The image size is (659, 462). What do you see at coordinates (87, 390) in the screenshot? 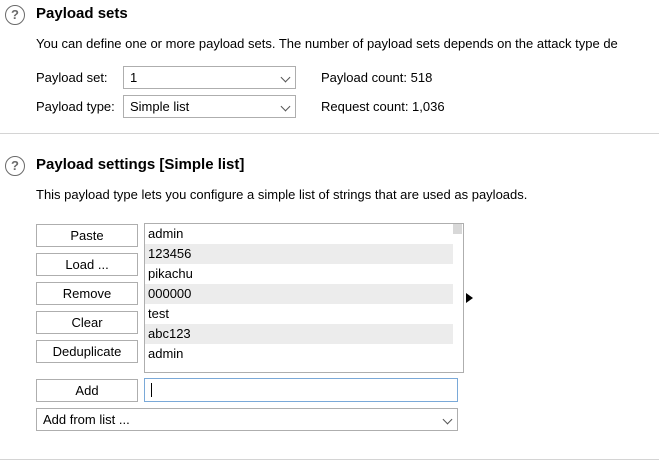
I see `add-button: Add` at bounding box center [87, 390].